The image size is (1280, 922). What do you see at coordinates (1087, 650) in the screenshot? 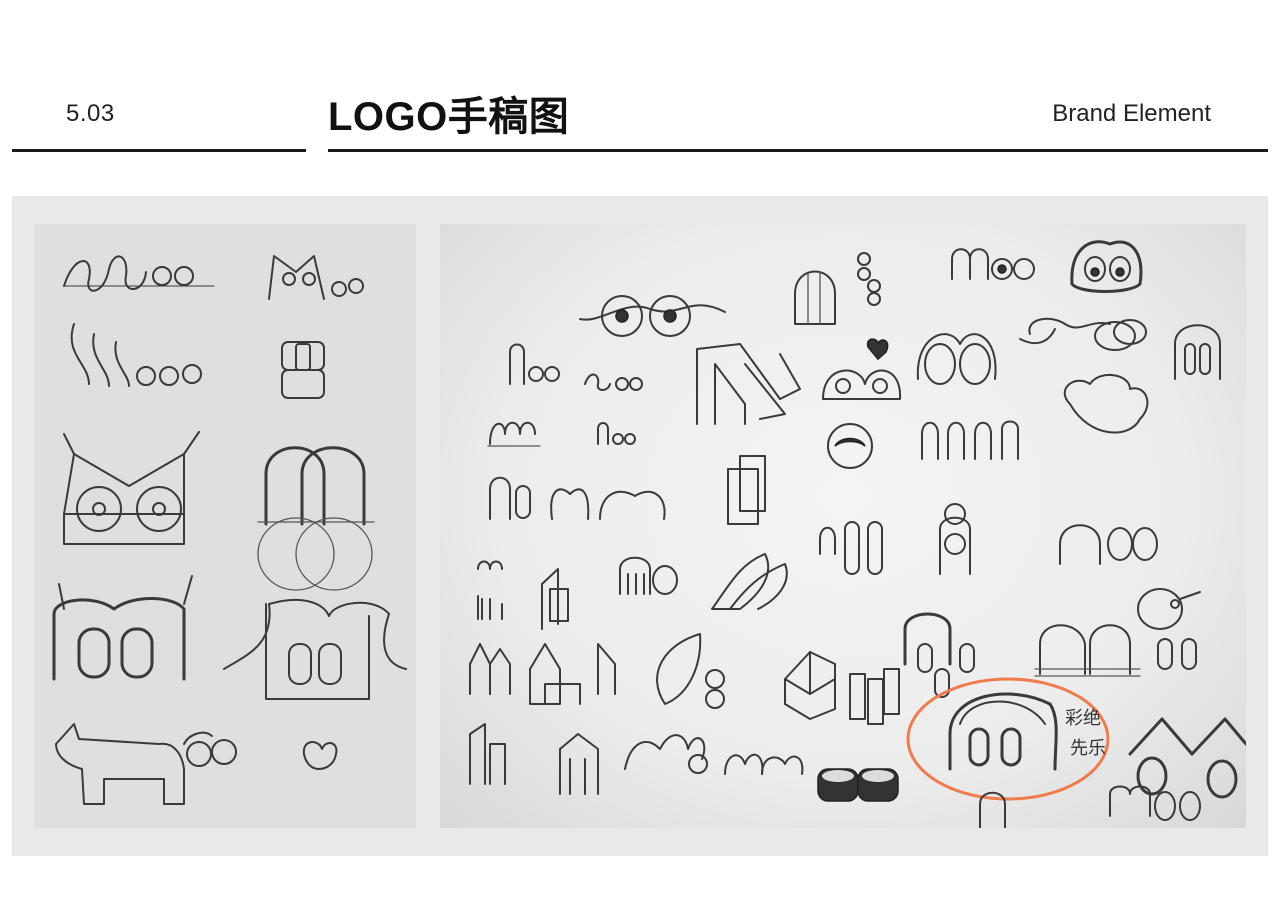
I see `sketch-pill-row` at bounding box center [1087, 650].